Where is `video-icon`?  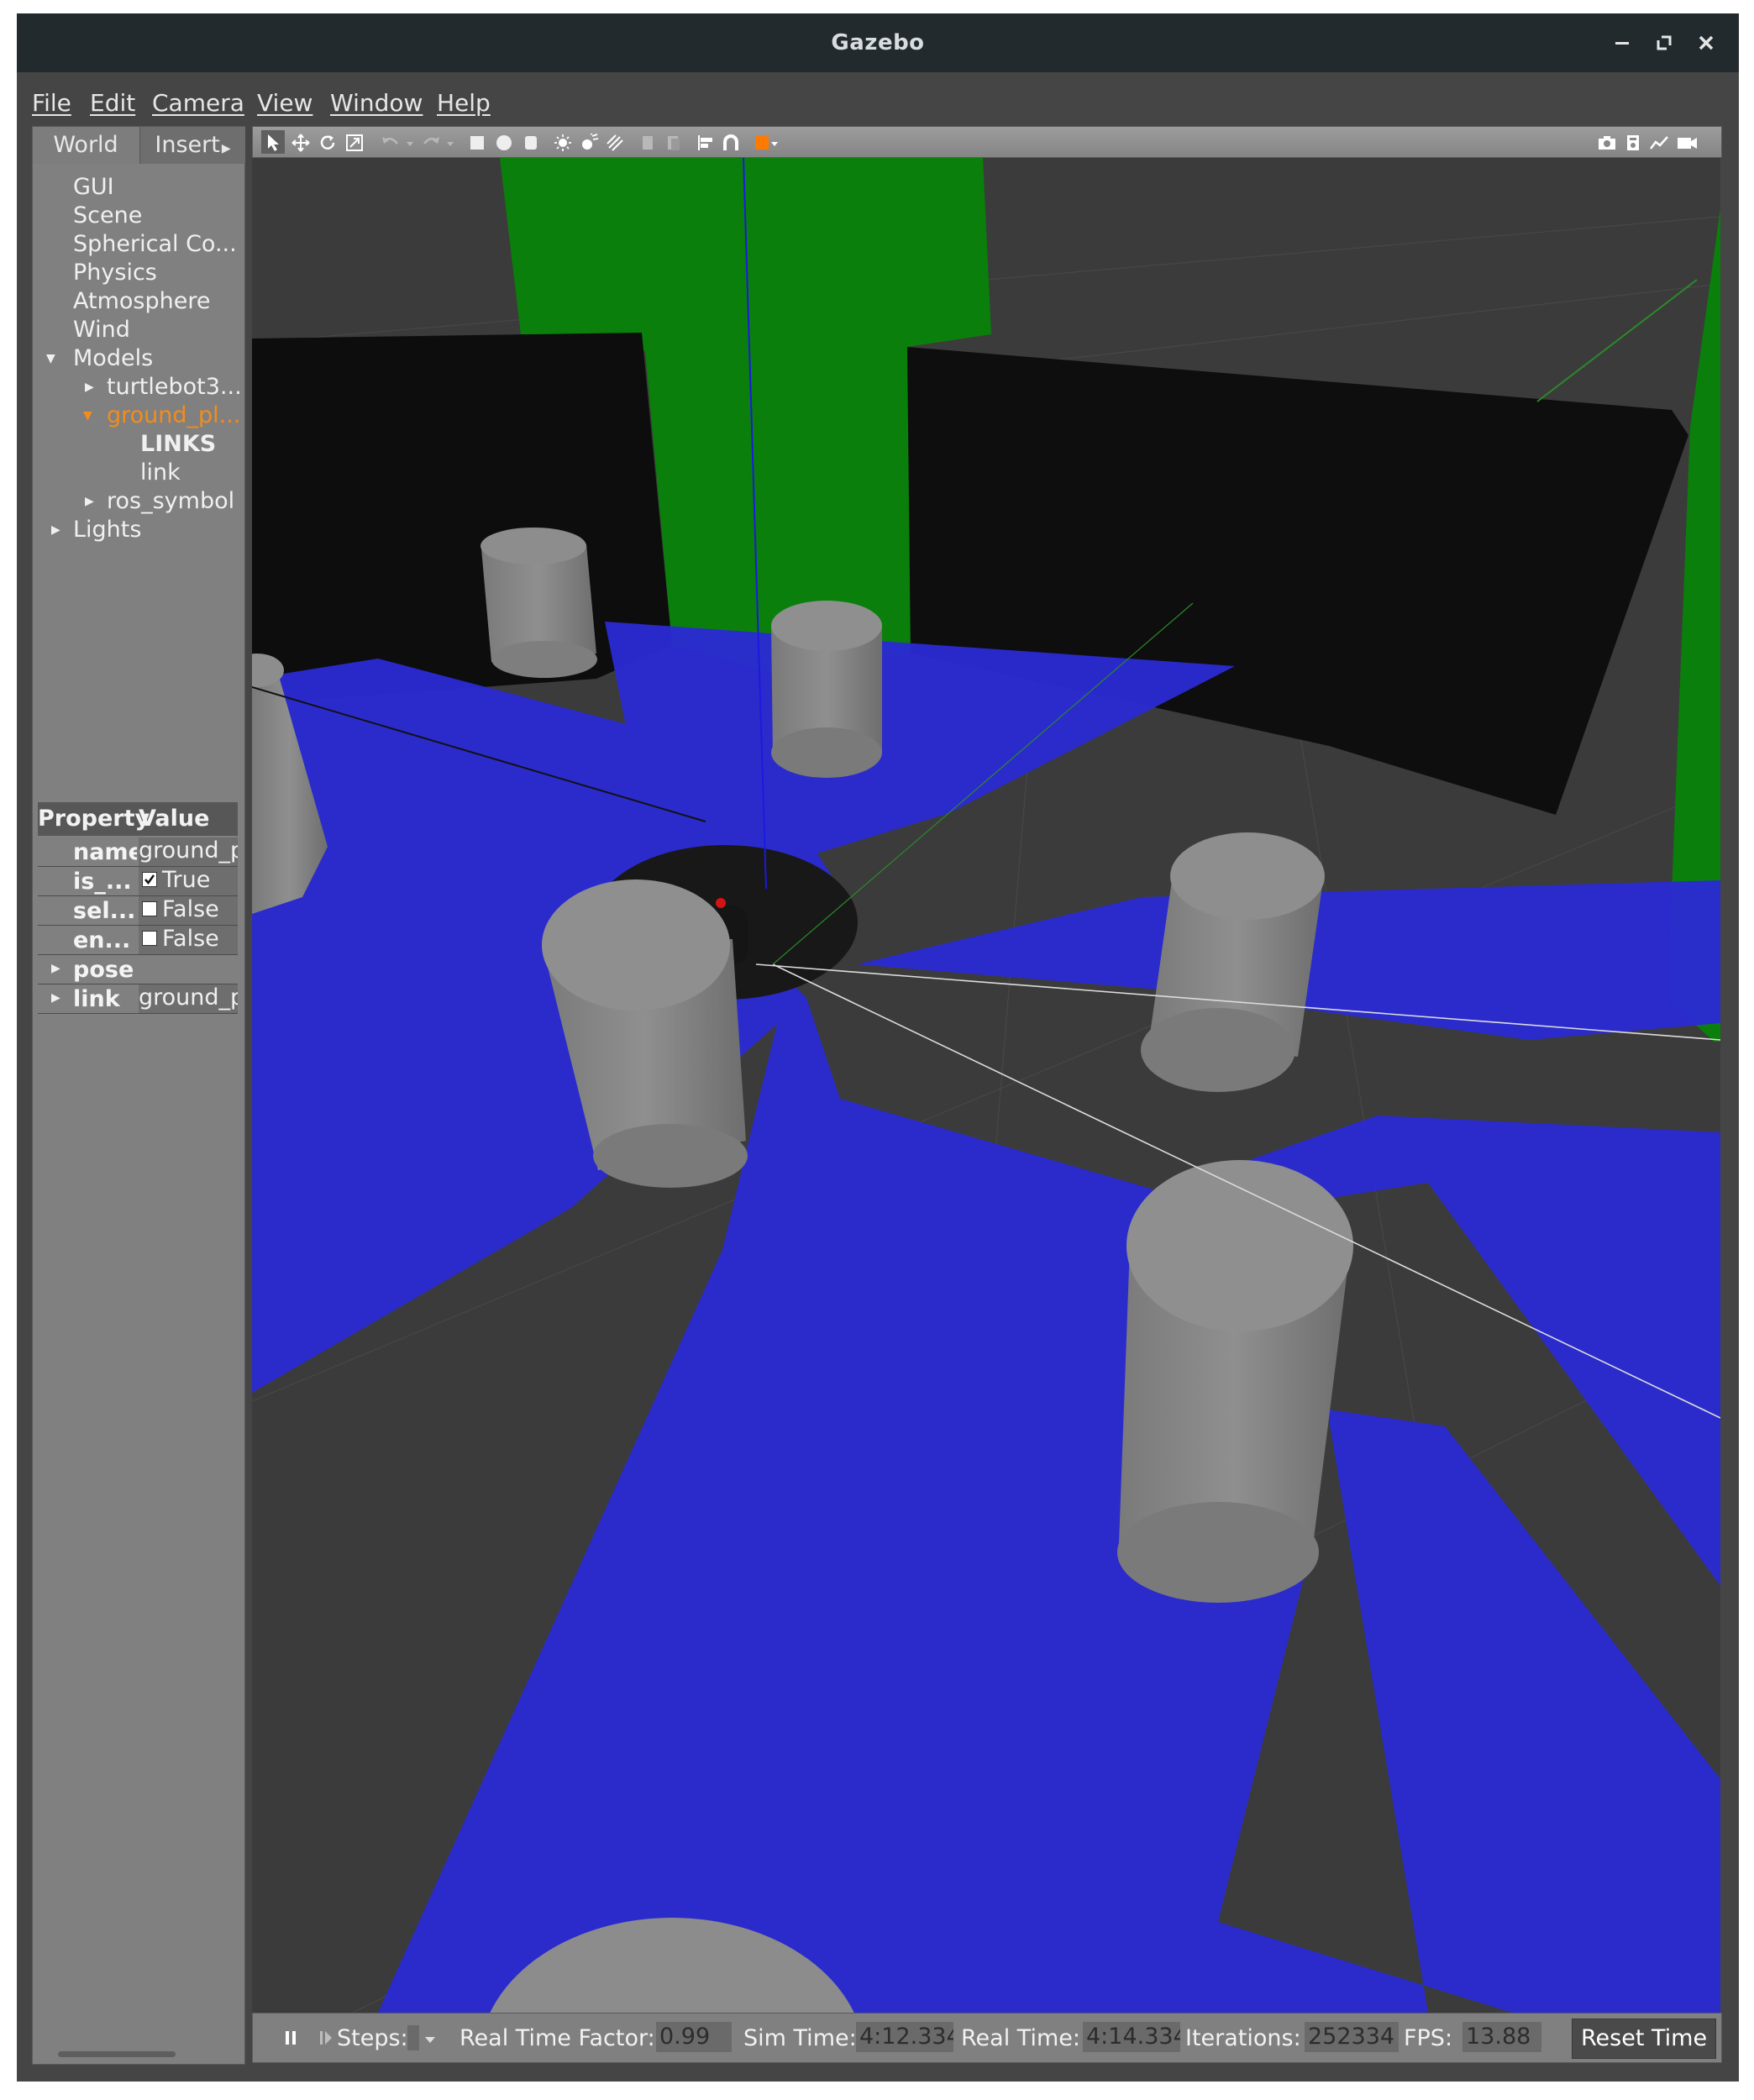 video-icon is located at coordinates (1687, 143).